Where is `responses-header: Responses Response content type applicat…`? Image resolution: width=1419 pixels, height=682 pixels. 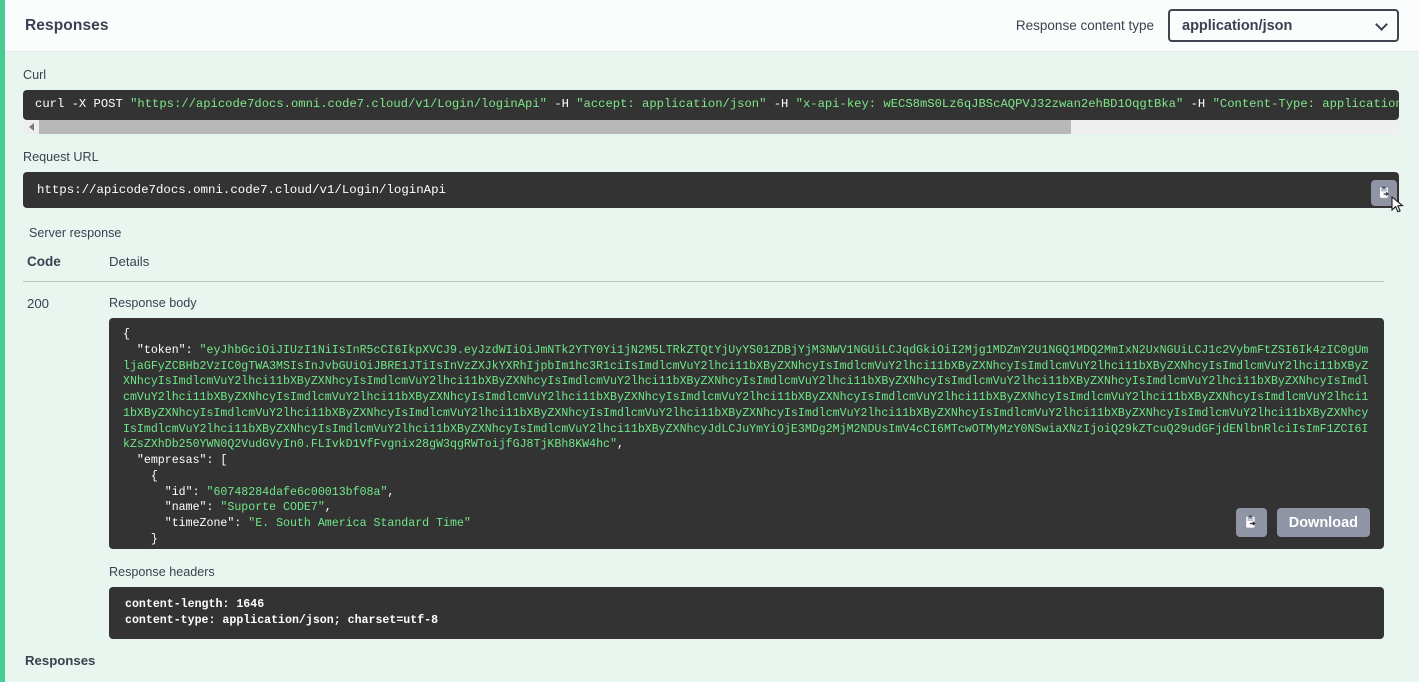
responses-header: Responses Response content type applicat… is located at coordinates (712, 26).